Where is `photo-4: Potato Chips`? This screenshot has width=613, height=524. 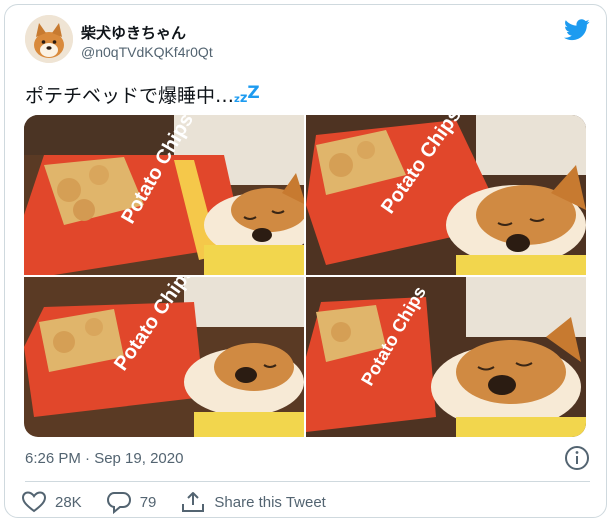 photo-4: Potato Chips is located at coordinates (446, 357).